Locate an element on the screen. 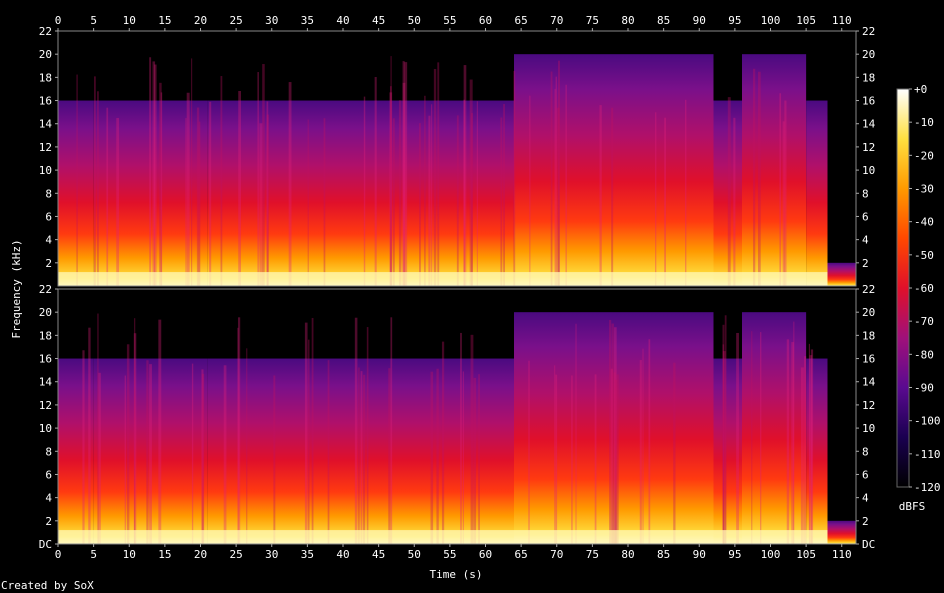  low-frequency-band is located at coordinates (443, 537).